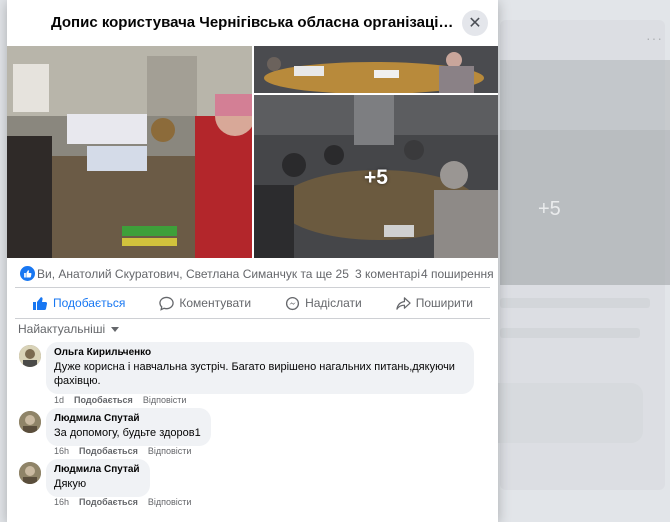 The image size is (670, 522). Describe the element at coordinates (333, 303) in the screenshot. I see `send-label: Надіслати` at that location.